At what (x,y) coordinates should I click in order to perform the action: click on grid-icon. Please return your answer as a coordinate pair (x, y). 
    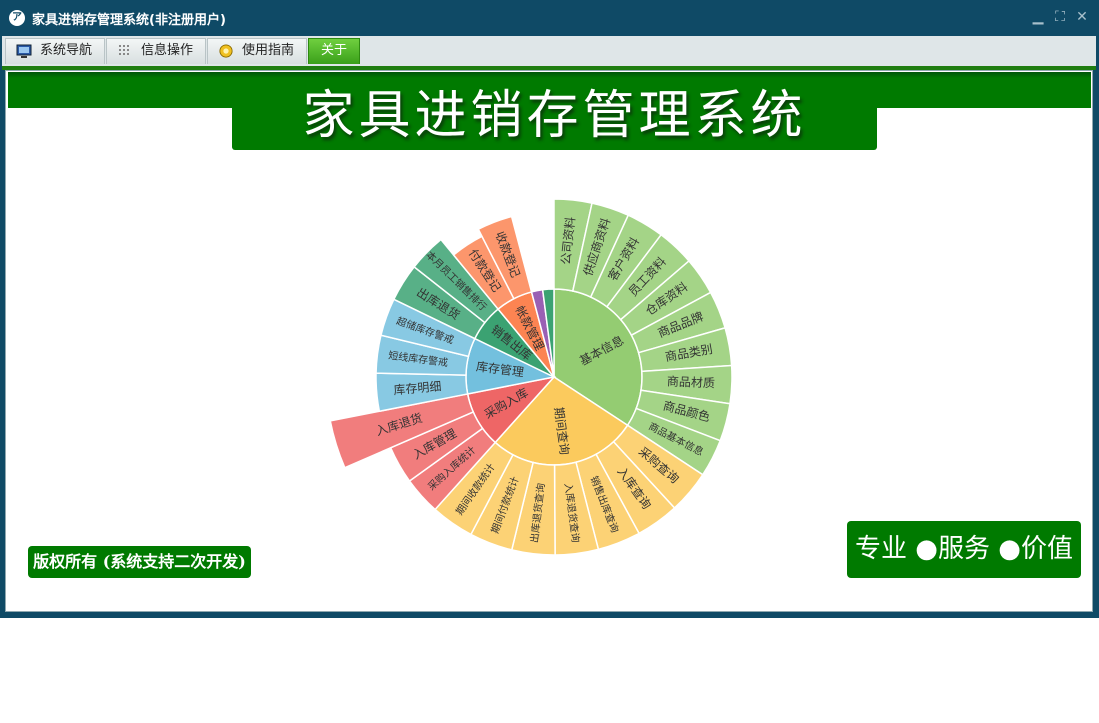
    Looking at the image, I should click on (124, 50).